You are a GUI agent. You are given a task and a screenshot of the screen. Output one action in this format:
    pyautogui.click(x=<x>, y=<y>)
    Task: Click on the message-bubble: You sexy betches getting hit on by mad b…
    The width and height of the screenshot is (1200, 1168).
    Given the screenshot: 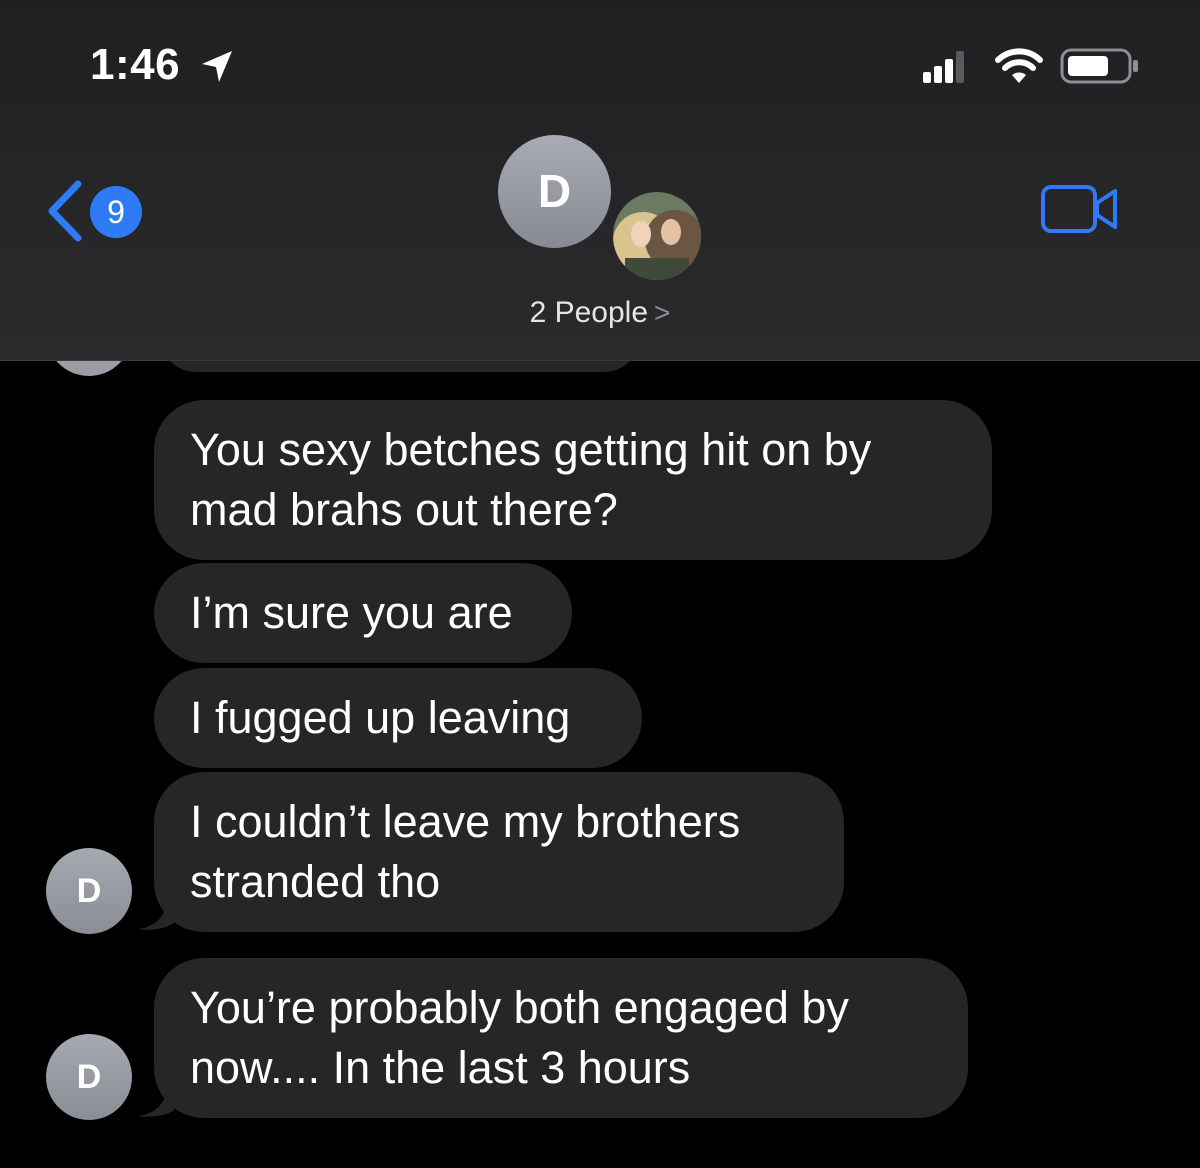 What is the action you would take?
    pyautogui.click(x=573, y=480)
    